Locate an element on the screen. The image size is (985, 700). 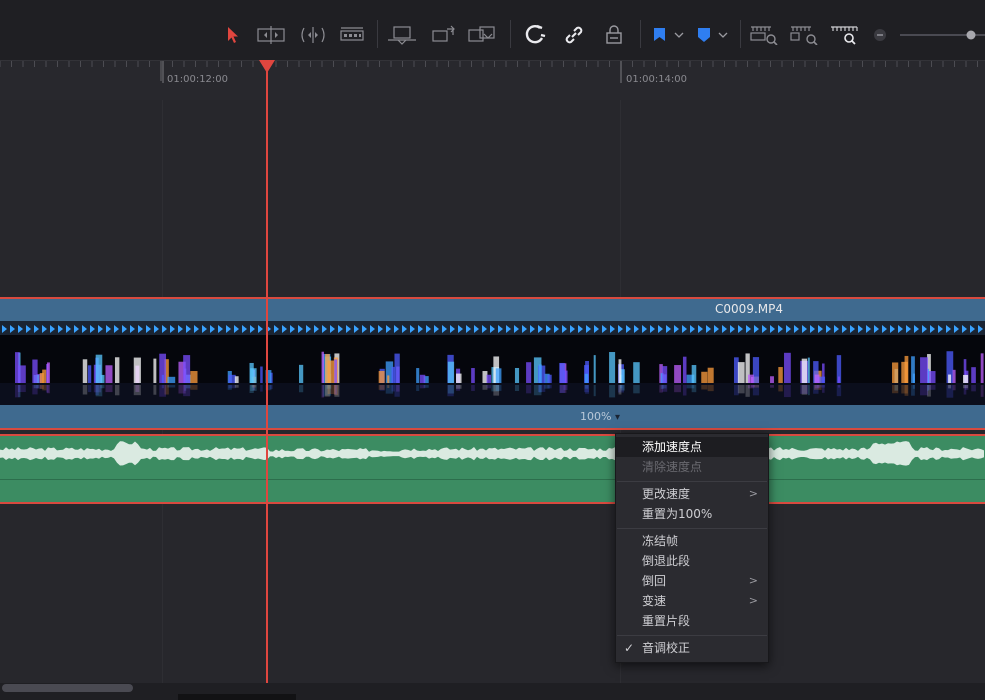
speed-dropdown-icon: ▾ is located at coordinates (617, 417).